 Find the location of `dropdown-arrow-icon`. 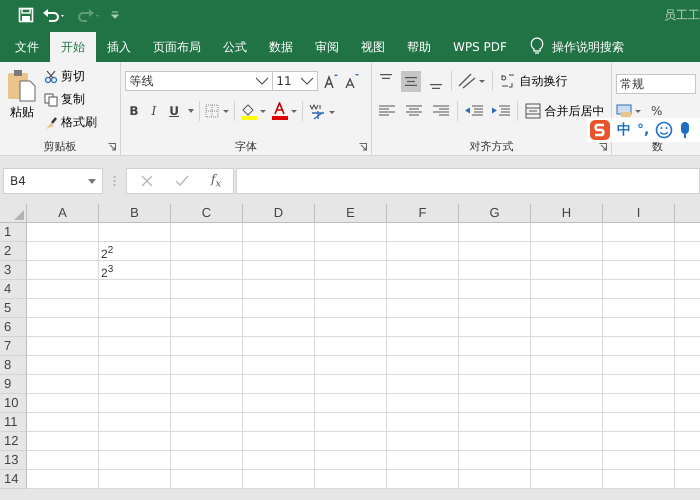

dropdown-arrow-icon is located at coordinates (191, 111).